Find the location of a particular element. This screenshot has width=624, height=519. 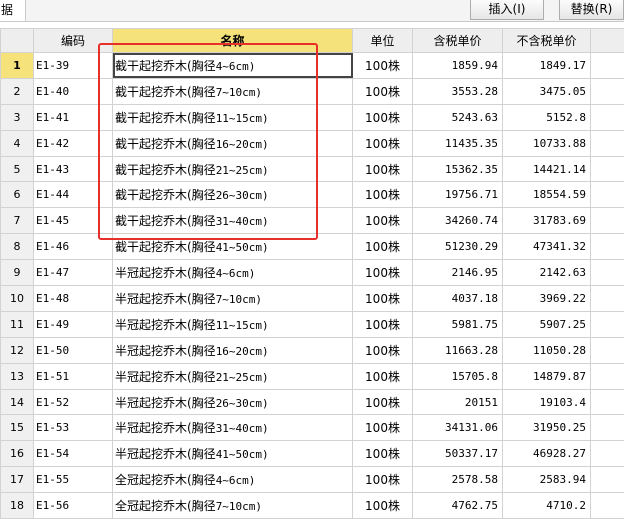

code-cell: E1-44 is located at coordinates (73, 195).